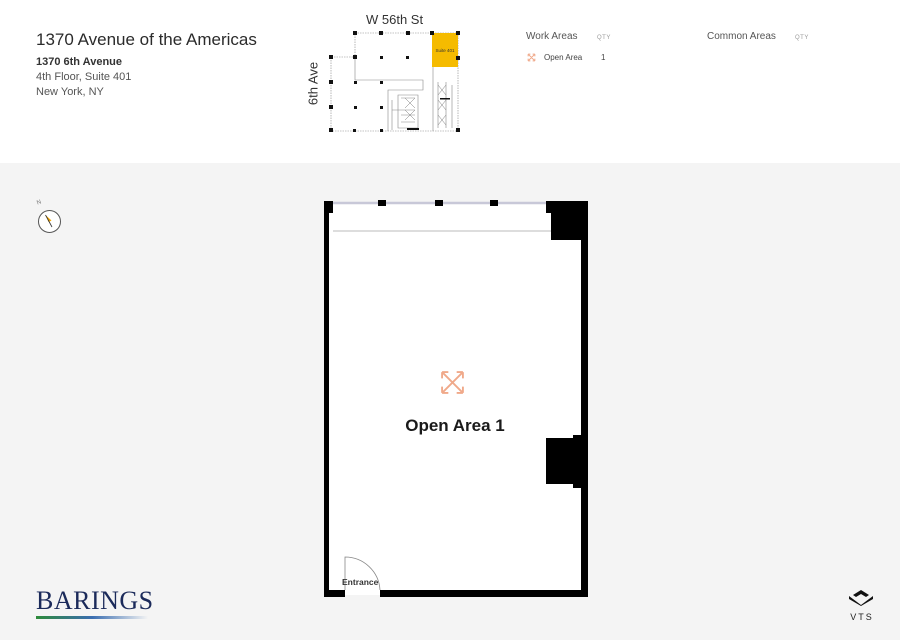 This screenshot has height=640, width=900. Describe the element at coordinates (70, 92) in the screenshot. I see `address-city: New York, NY` at that location.